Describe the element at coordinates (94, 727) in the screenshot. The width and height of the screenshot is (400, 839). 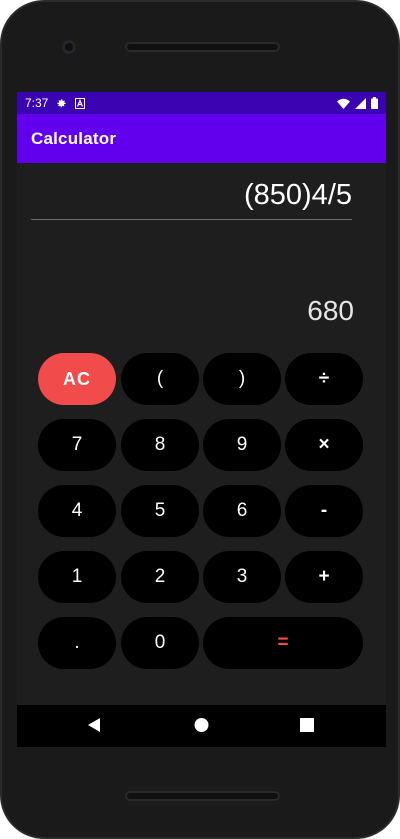
I see `back-icon` at that location.